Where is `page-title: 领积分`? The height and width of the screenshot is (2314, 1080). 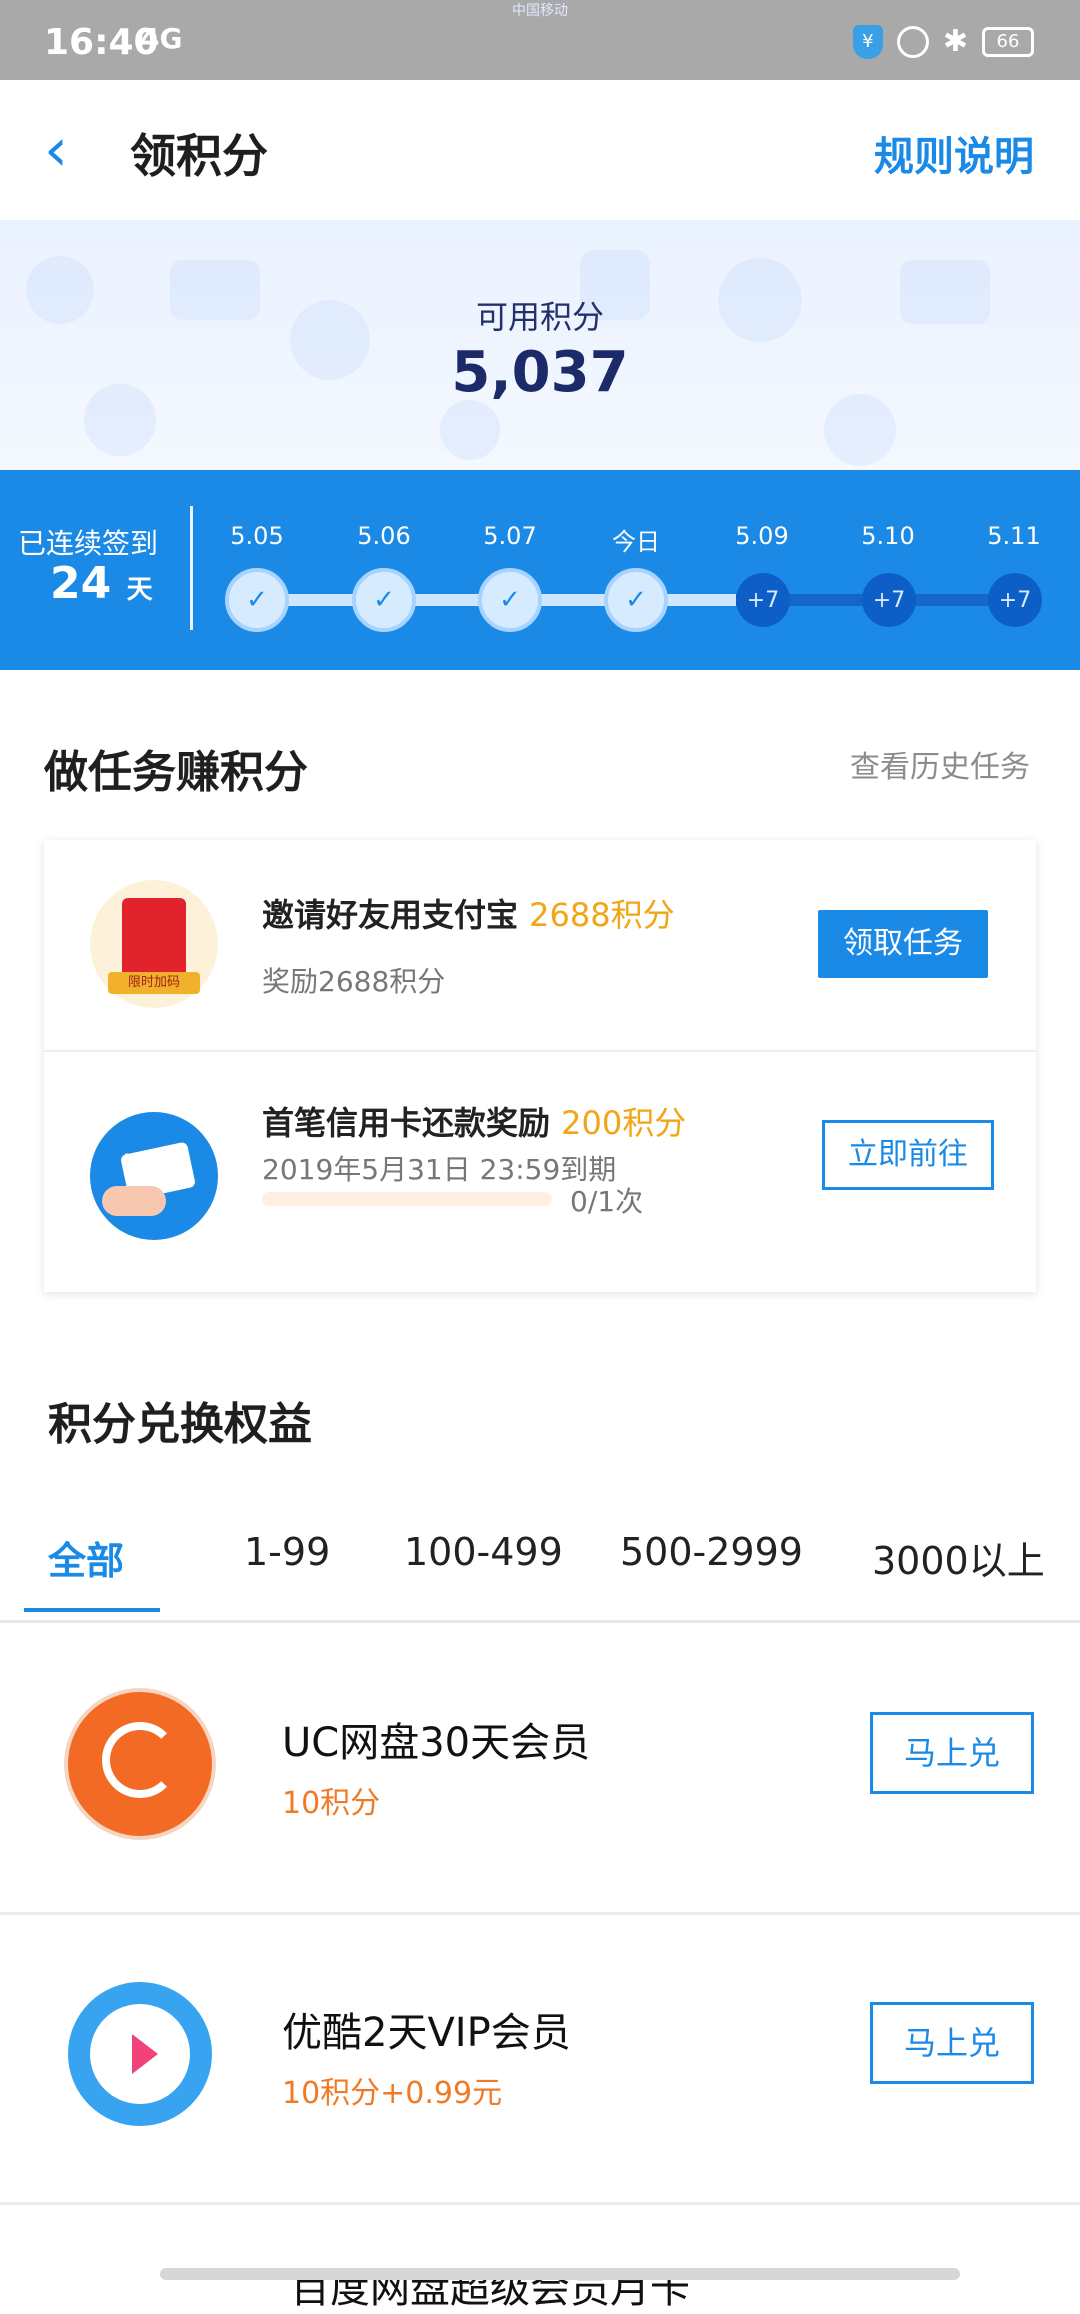 page-title: 领积分 is located at coordinates (199, 156).